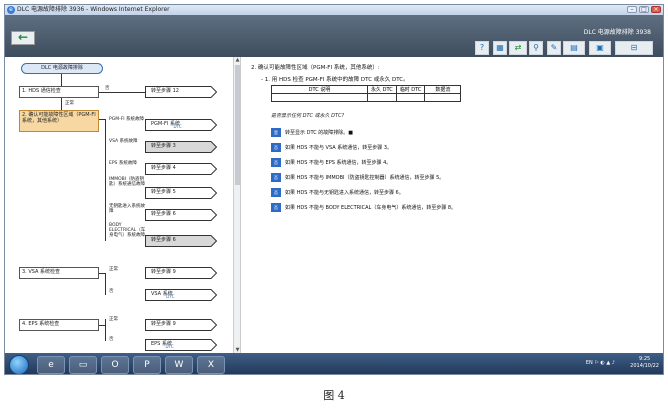 This screenshot has height=413, width=668. I want to click on answer-option: 否如果 HDS 不能与 VSA 系统通信，转至步骤 3。, so click(331, 148).